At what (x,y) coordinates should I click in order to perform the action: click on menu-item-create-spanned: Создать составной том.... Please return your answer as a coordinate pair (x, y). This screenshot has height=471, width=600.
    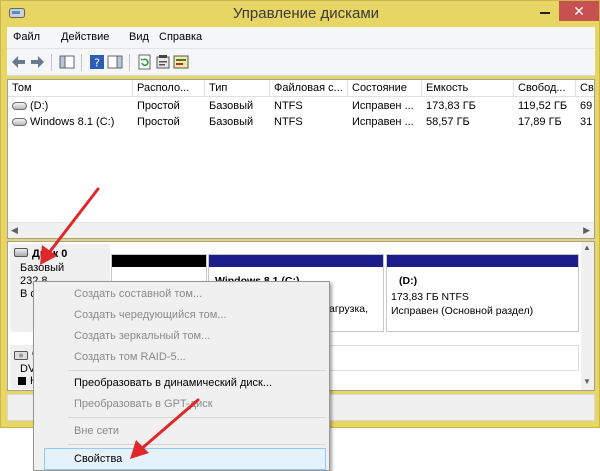
    Looking at the image, I should click on (138, 294).